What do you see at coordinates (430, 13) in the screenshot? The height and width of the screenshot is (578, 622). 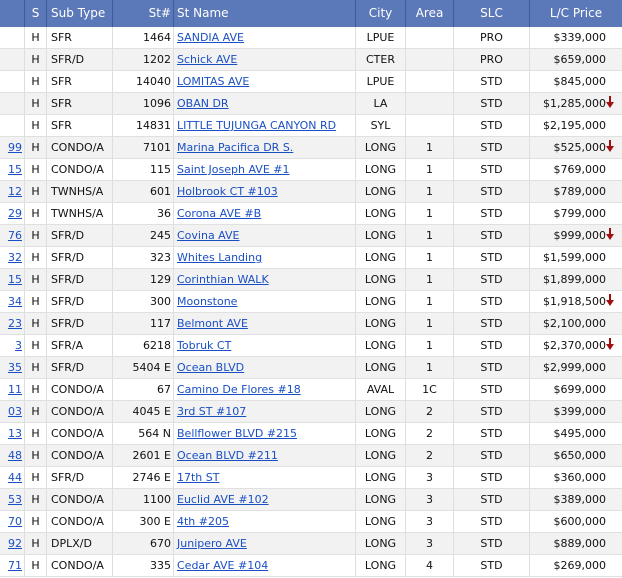 I see `header-area: Area` at bounding box center [430, 13].